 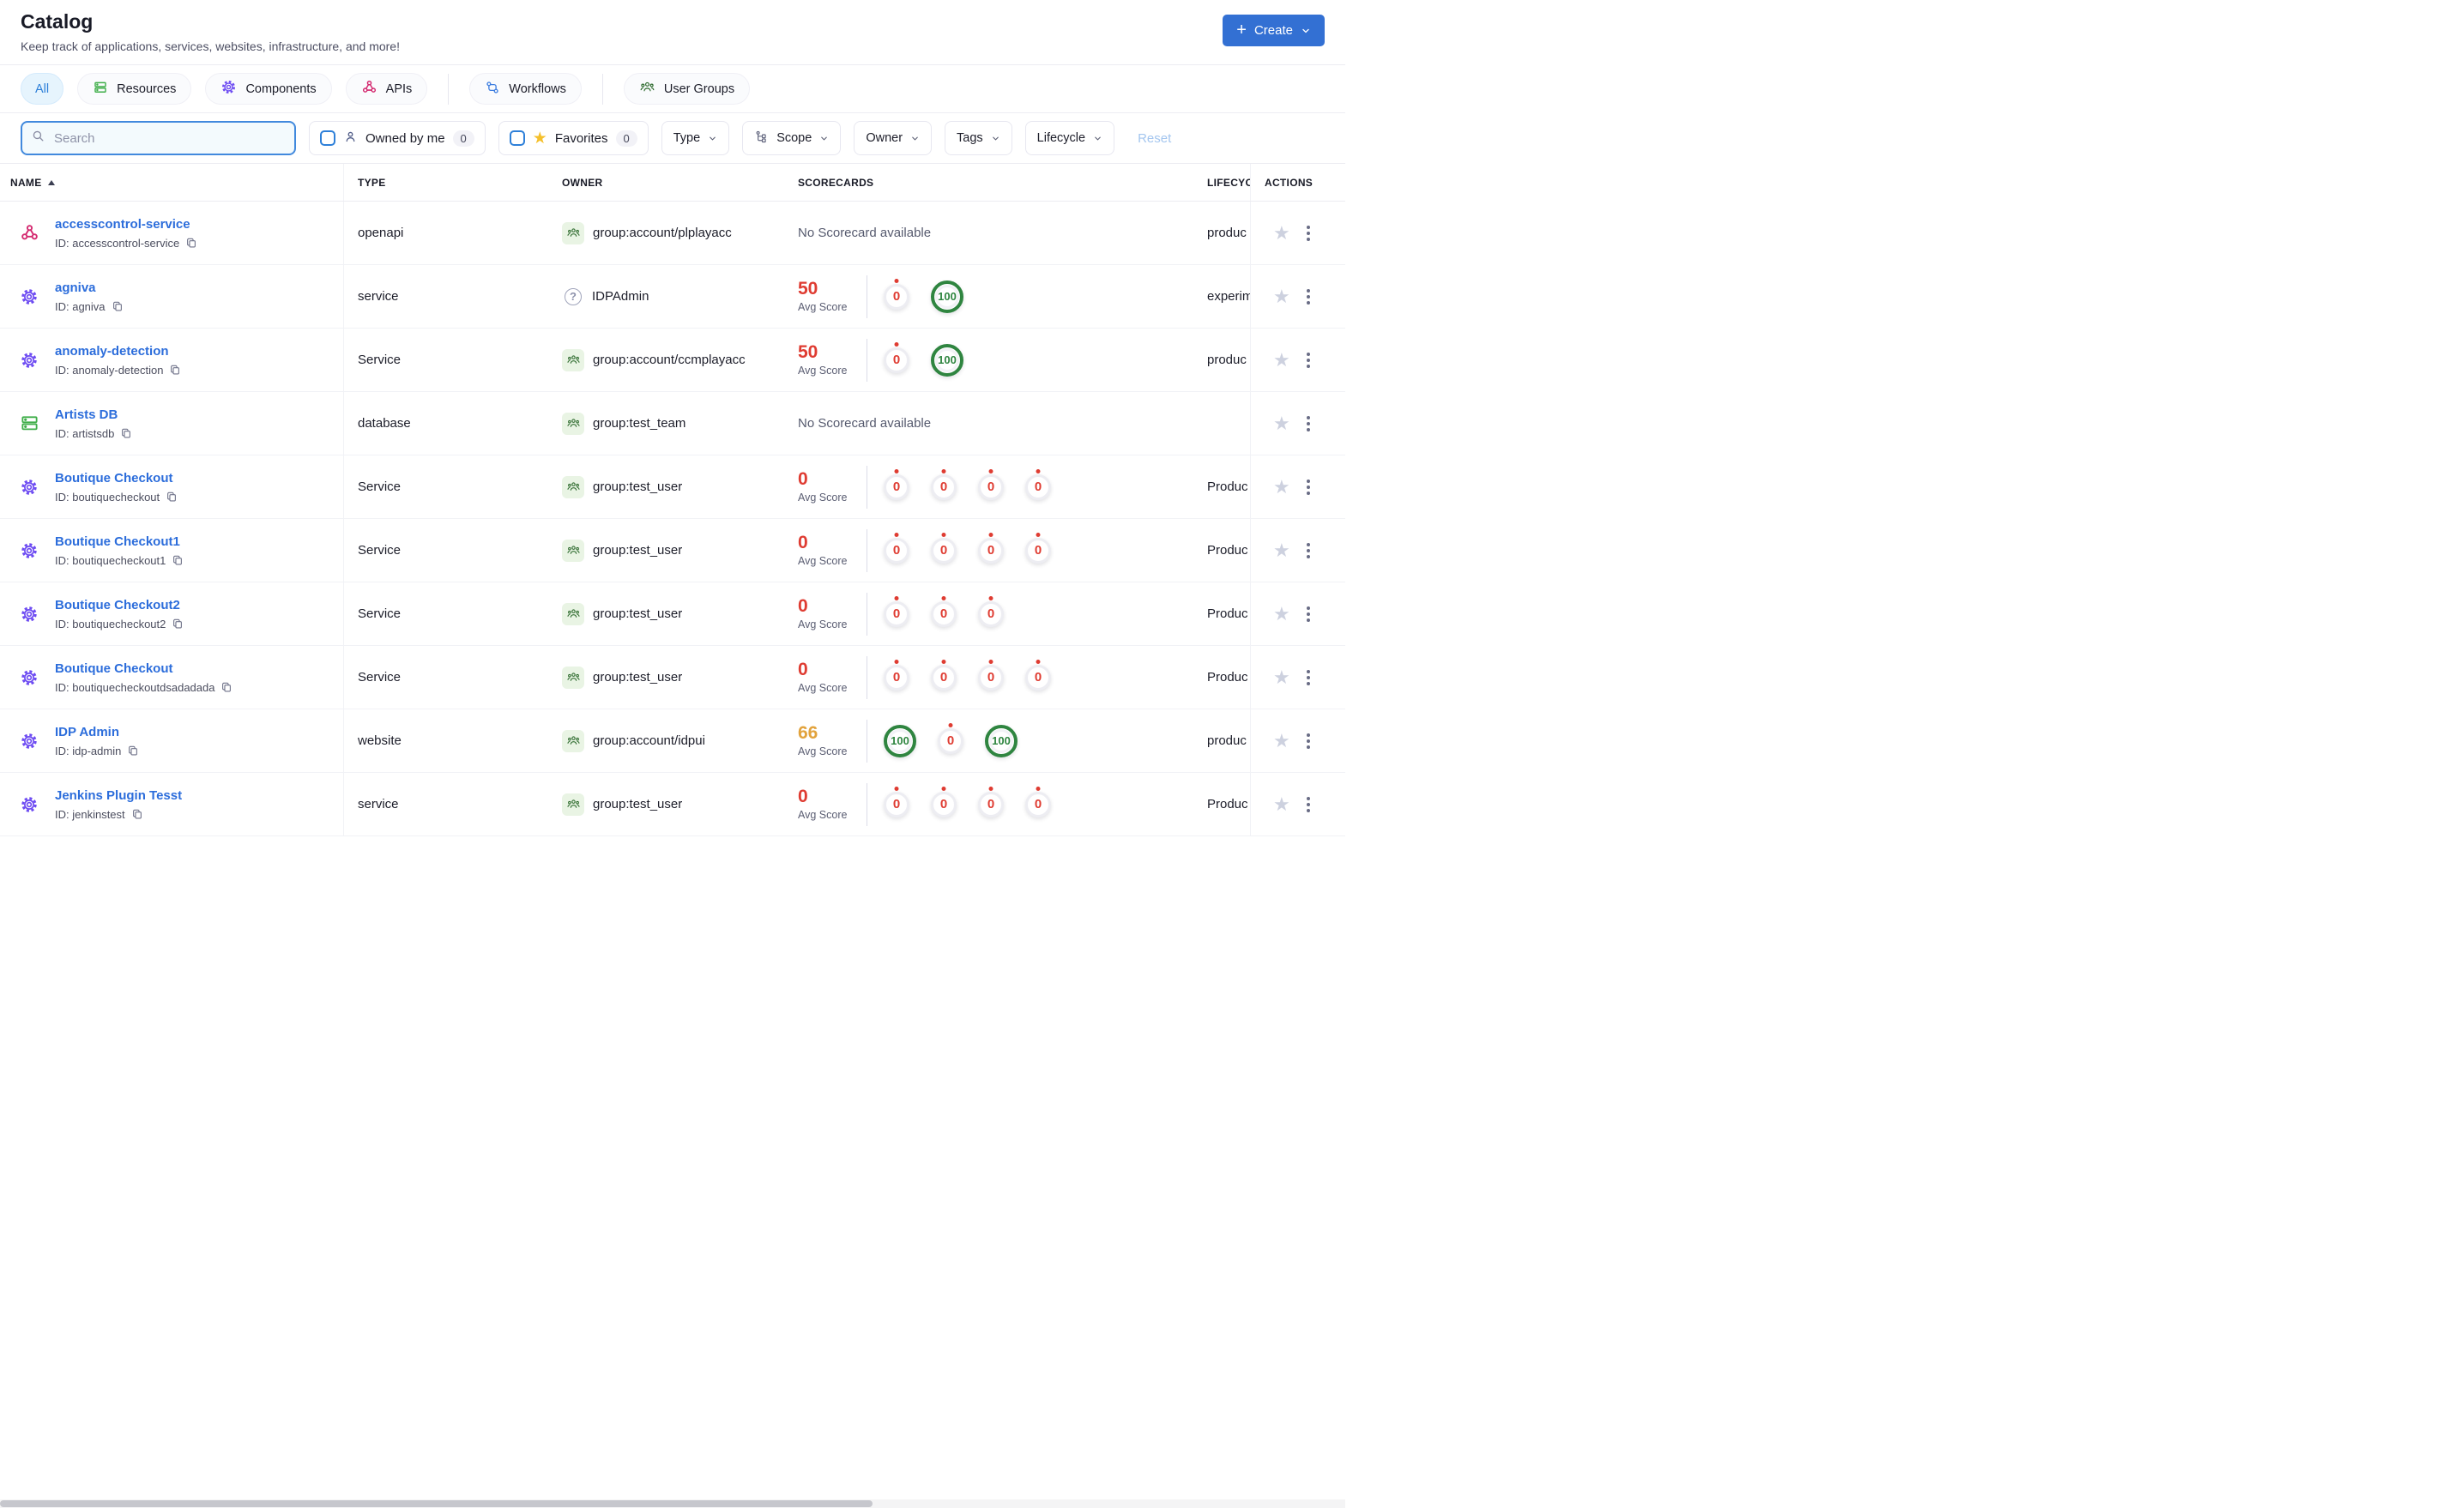 What do you see at coordinates (29, 296) in the screenshot?
I see `service-gear-icon` at bounding box center [29, 296].